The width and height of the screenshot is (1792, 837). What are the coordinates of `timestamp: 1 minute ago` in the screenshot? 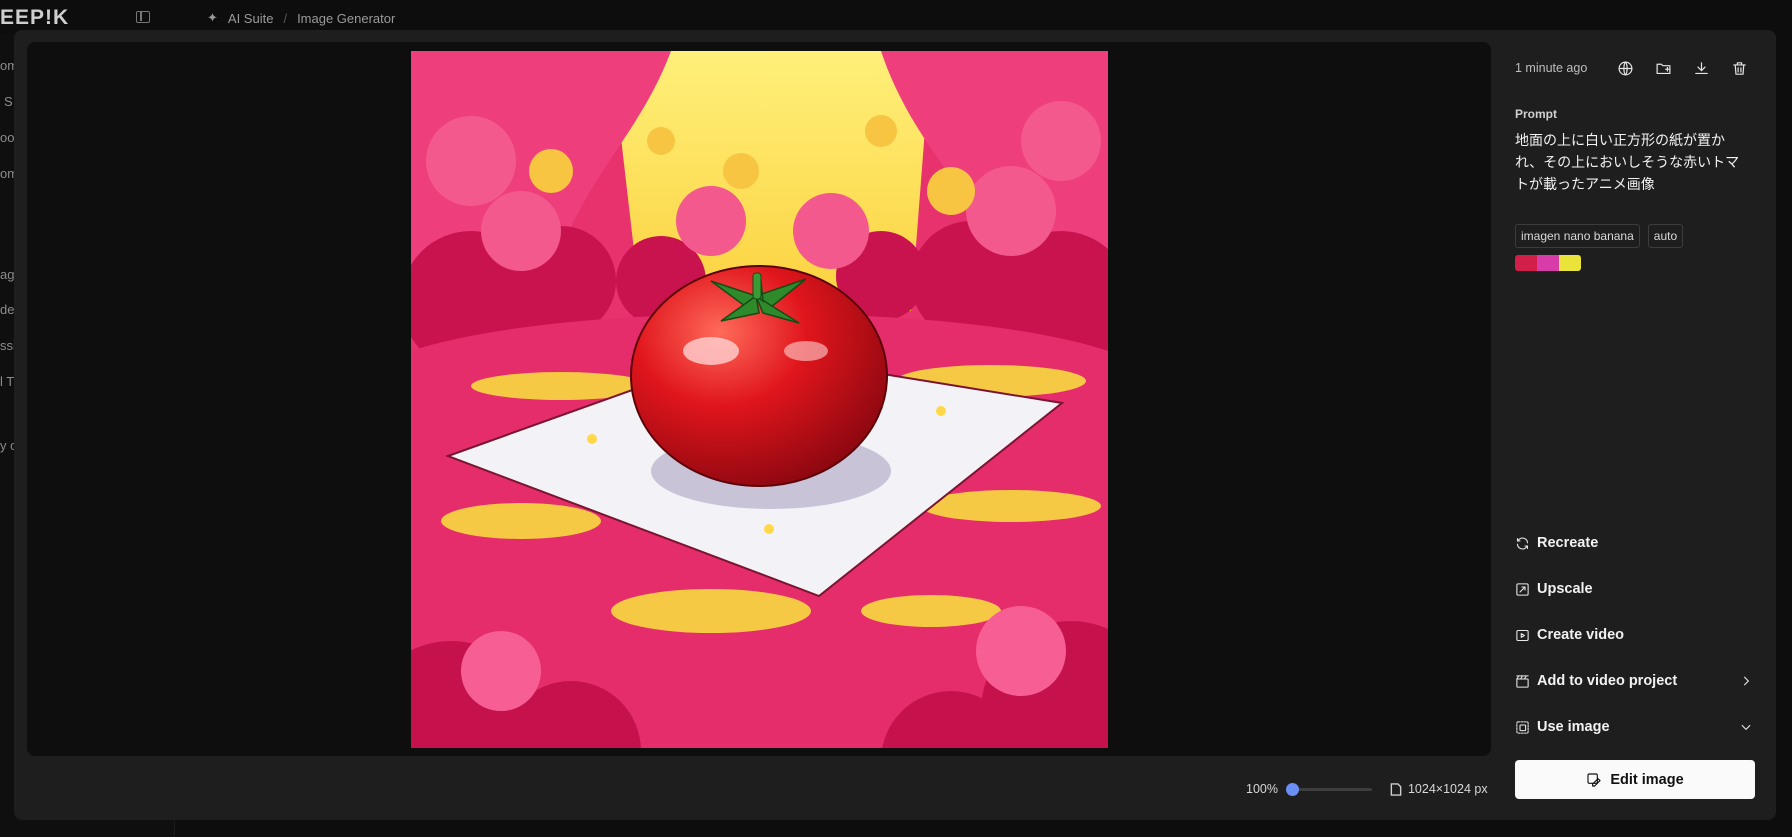 It's located at (1551, 68).